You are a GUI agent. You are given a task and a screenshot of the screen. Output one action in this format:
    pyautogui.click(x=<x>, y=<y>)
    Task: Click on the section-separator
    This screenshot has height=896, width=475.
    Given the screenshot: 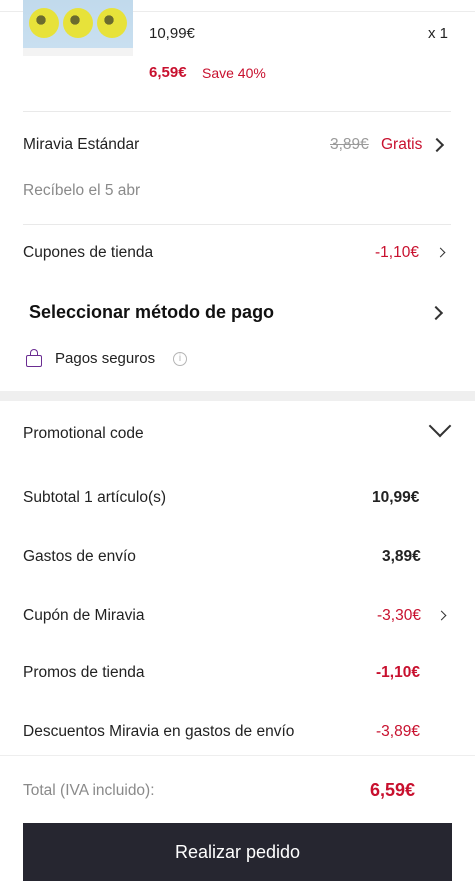 What is the action you would take?
    pyautogui.click(x=237, y=396)
    